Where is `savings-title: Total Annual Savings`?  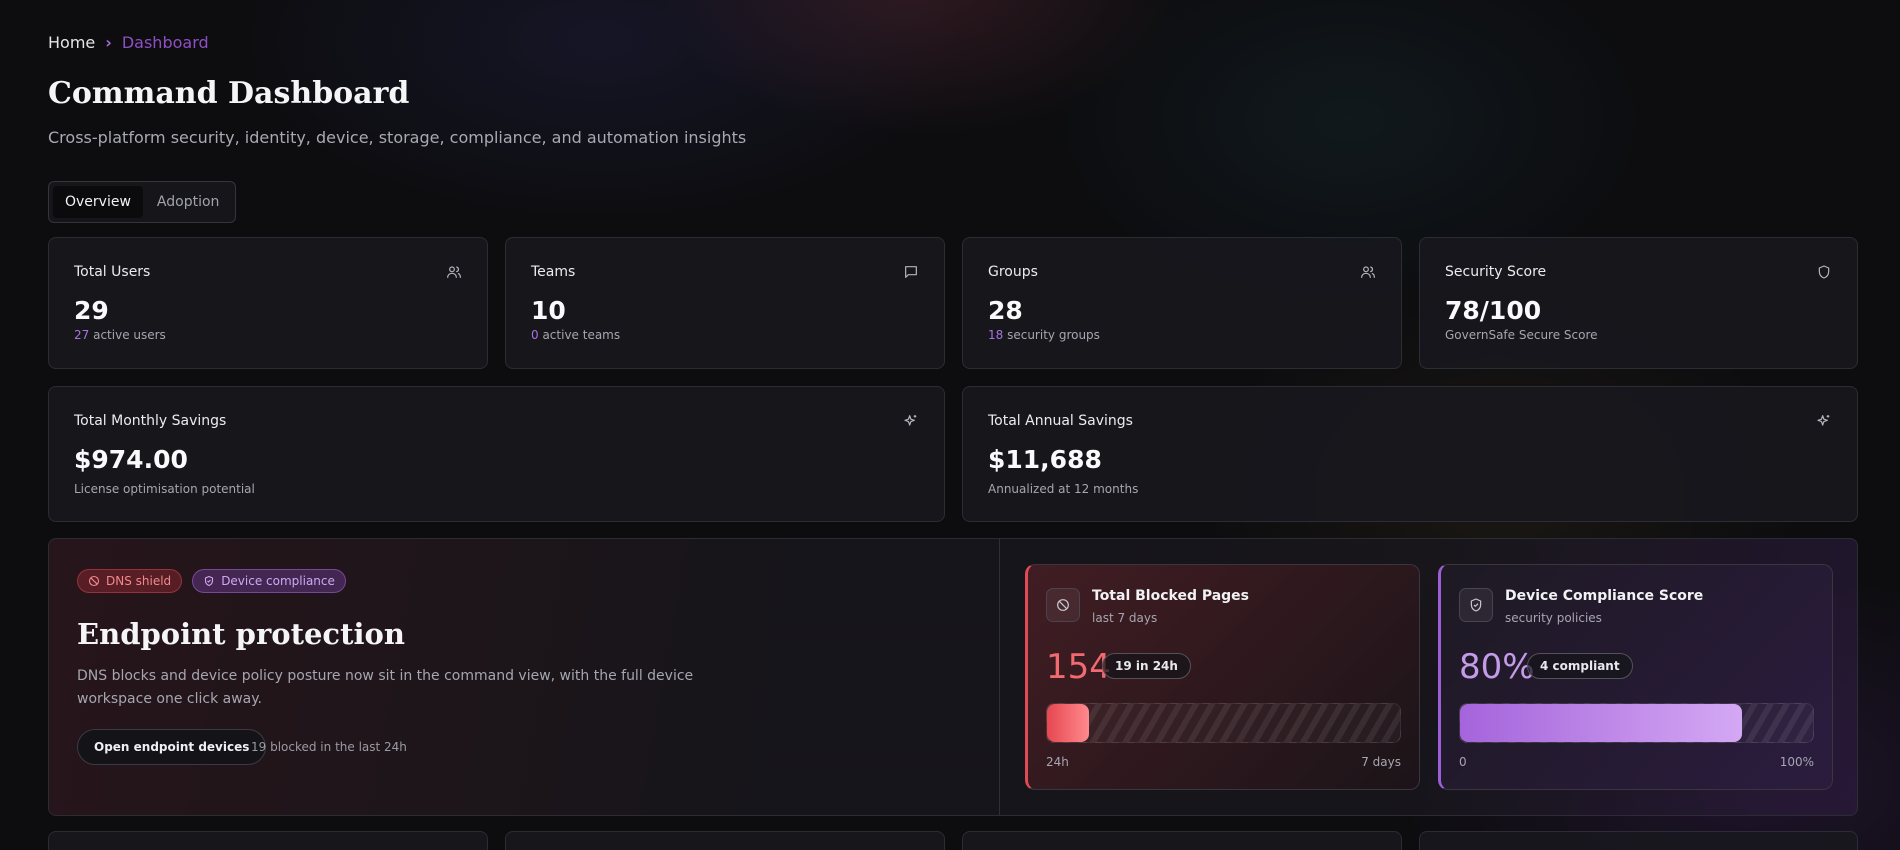 savings-title: Total Annual Savings is located at coordinates (1060, 421).